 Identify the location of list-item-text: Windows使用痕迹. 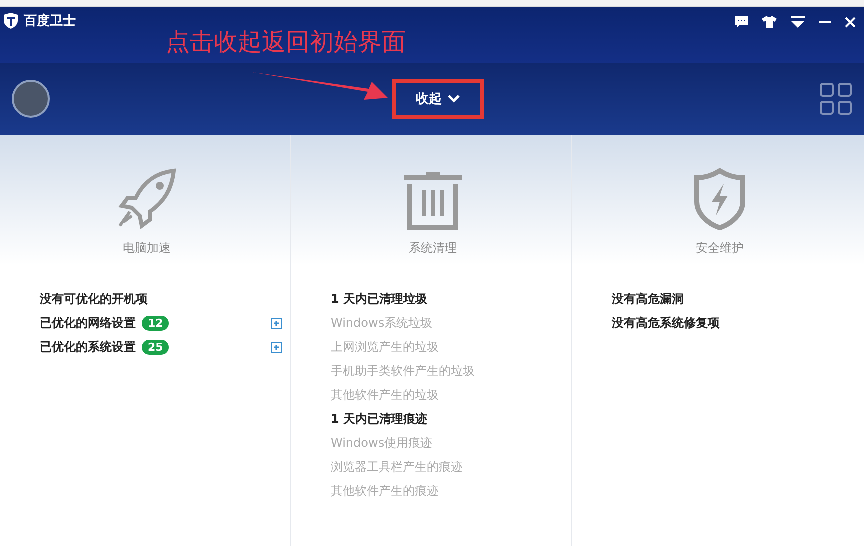
(382, 443).